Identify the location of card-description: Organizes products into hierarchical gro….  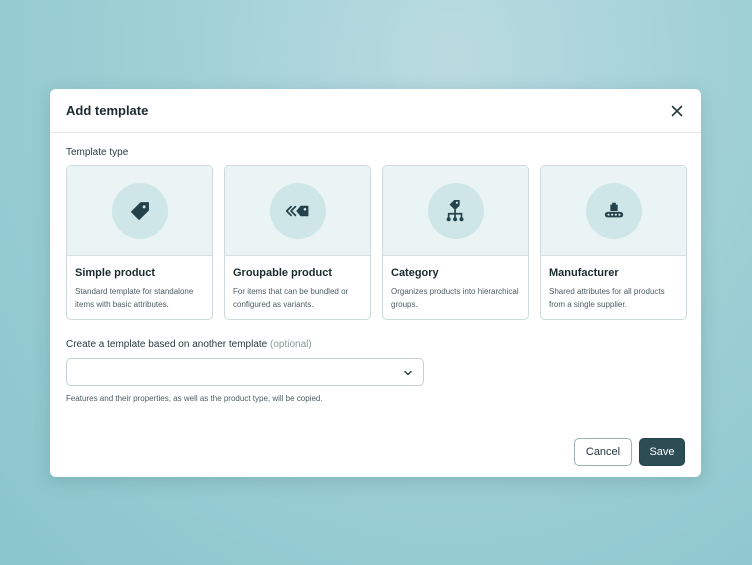
(455, 298).